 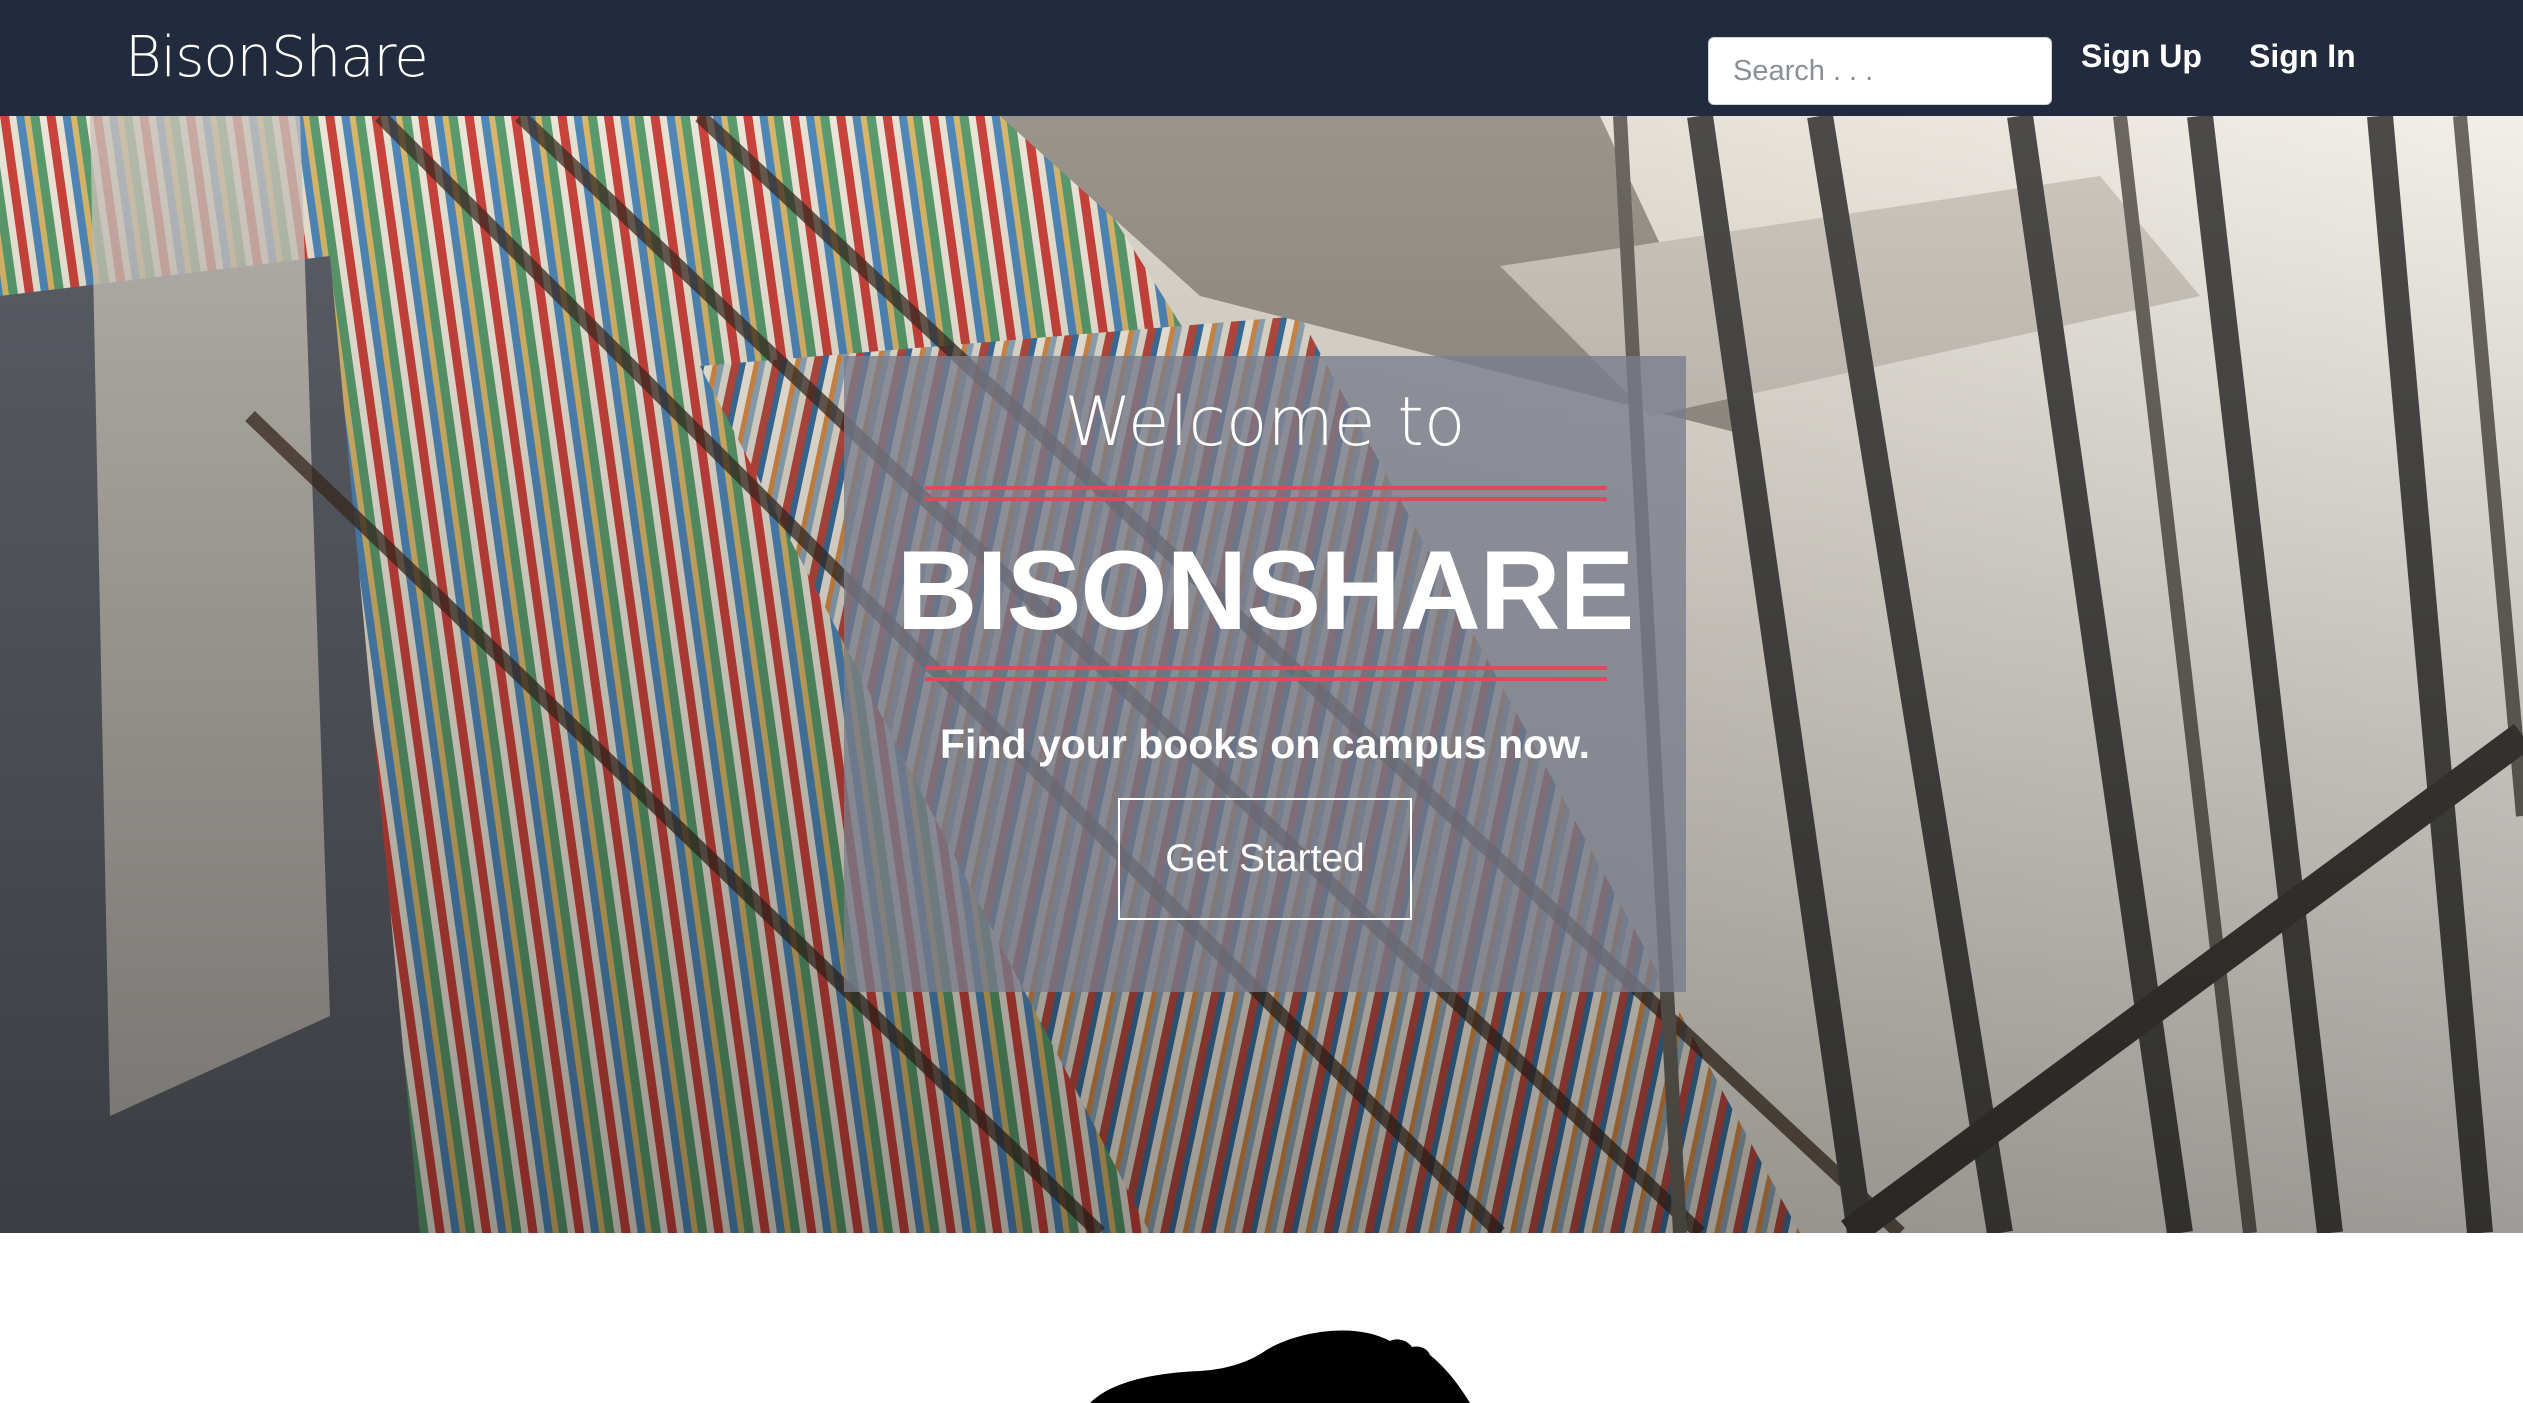 I want to click on welcome-heading: Welcome to, so click(x=1265, y=422).